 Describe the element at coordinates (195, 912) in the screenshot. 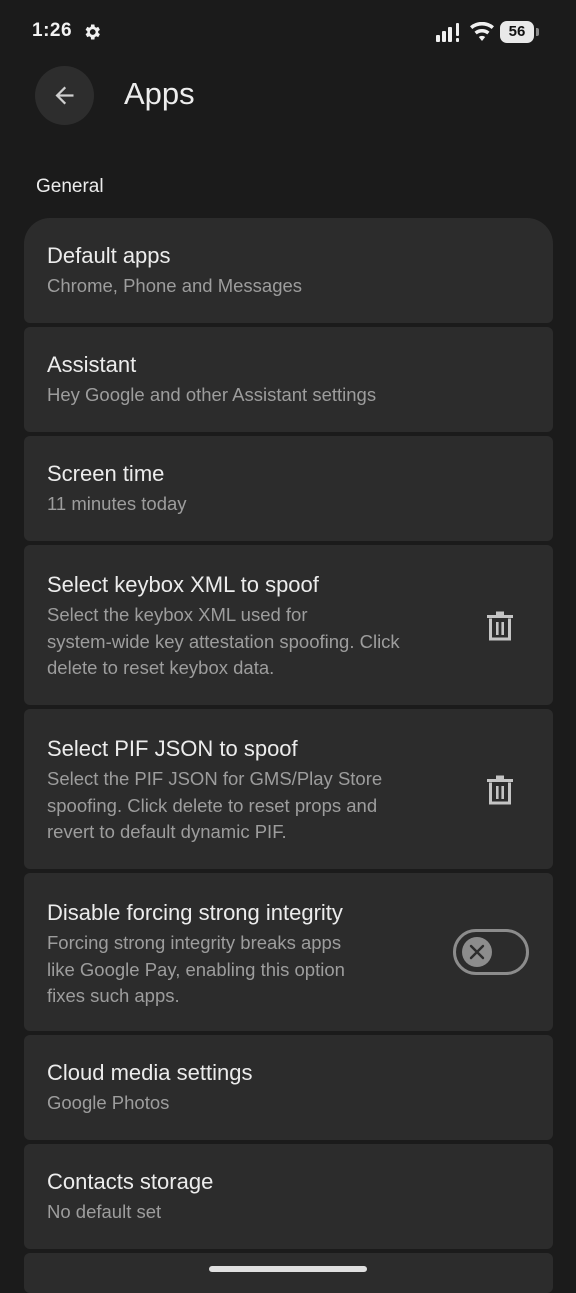

I see `setting-title: Disable forcing strong integrity` at that location.